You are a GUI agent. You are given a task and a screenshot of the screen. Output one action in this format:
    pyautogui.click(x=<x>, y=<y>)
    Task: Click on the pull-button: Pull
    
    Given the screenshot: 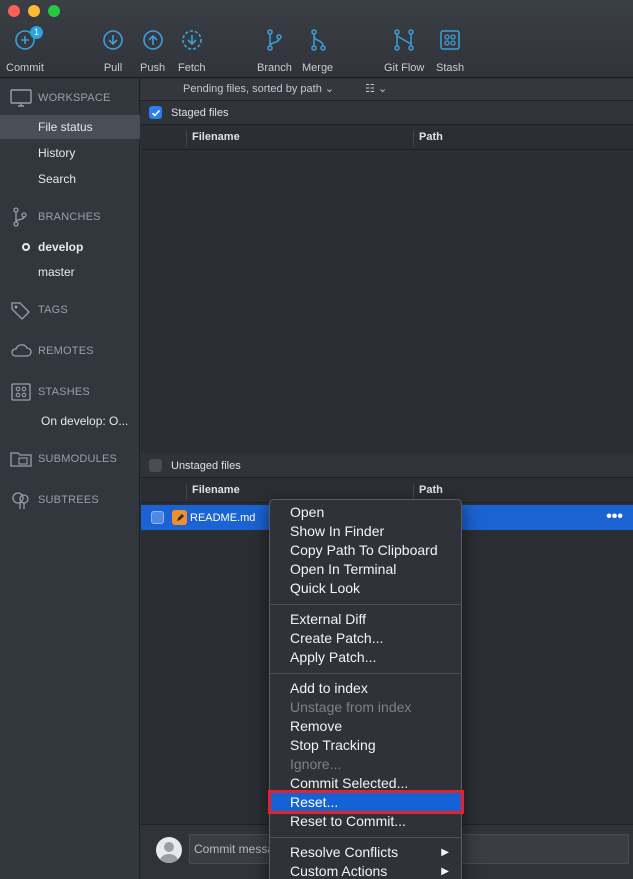 What is the action you would take?
    pyautogui.click(x=113, y=51)
    